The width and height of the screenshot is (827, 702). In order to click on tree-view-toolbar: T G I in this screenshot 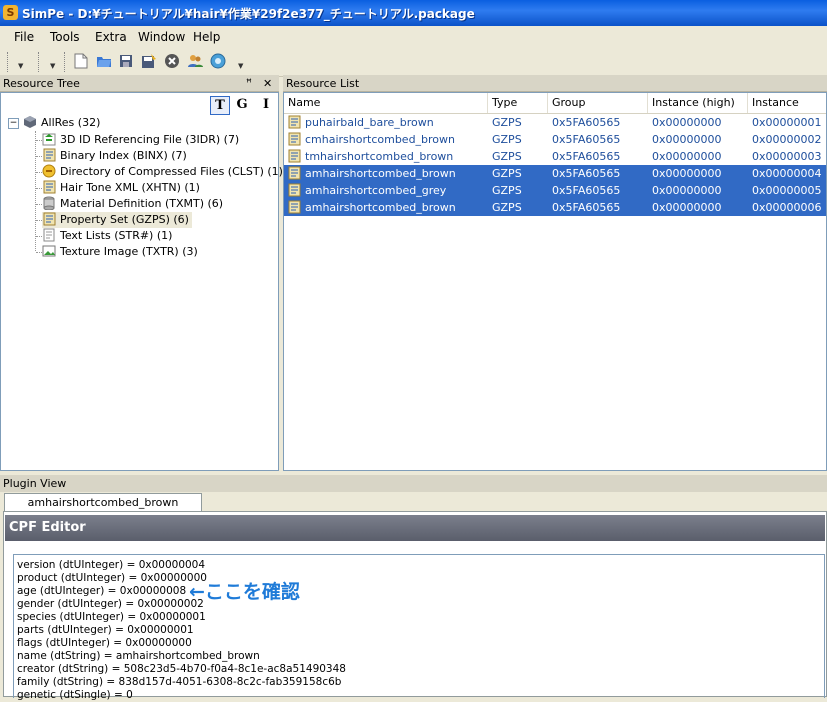, I will do `click(139, 104)`.